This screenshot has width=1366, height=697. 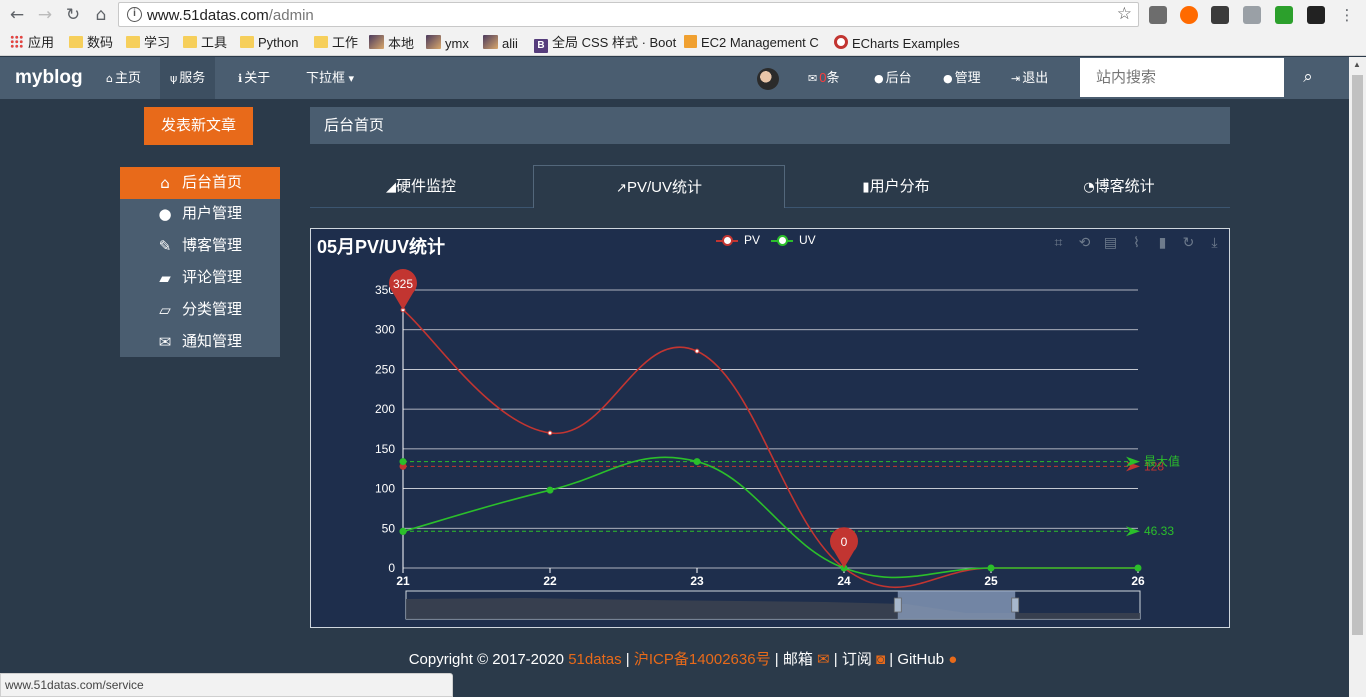 What do you see at coordinates (73, 15) in the screenshot?
I see `reload-icon: ↻` at bounding box center [73, 15].